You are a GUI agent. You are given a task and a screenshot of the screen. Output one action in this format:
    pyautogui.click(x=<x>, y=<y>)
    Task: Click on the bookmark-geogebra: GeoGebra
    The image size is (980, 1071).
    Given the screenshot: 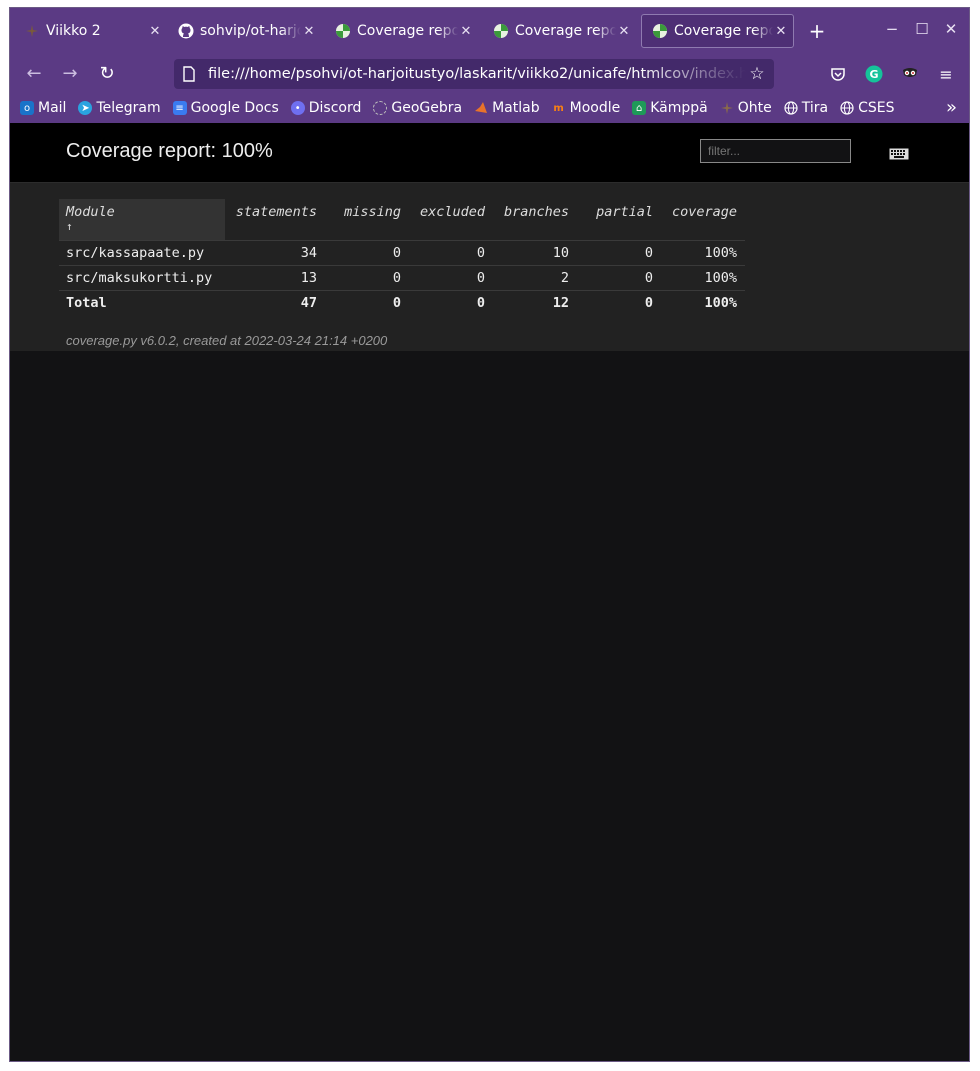 What is the action you would take?
    pyautogui.click(x=417, y=108)
    